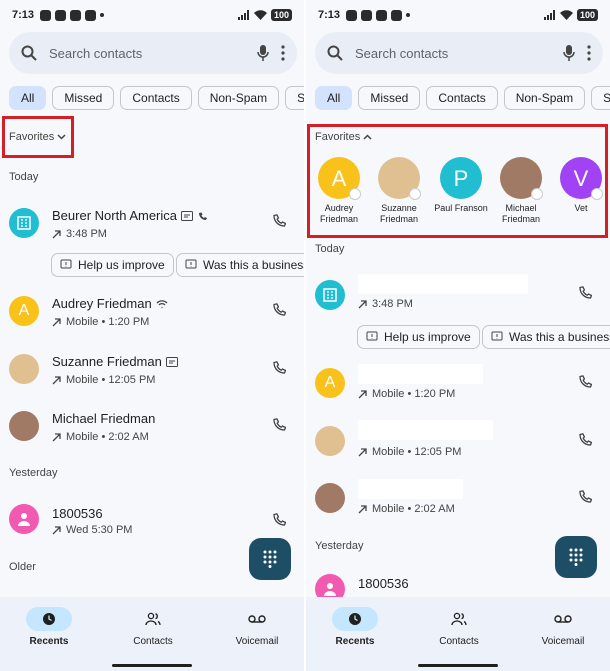  Describe the element at coordinates (114, 215) in the screenshot. I see `call-name: Beurer North America` at that location.